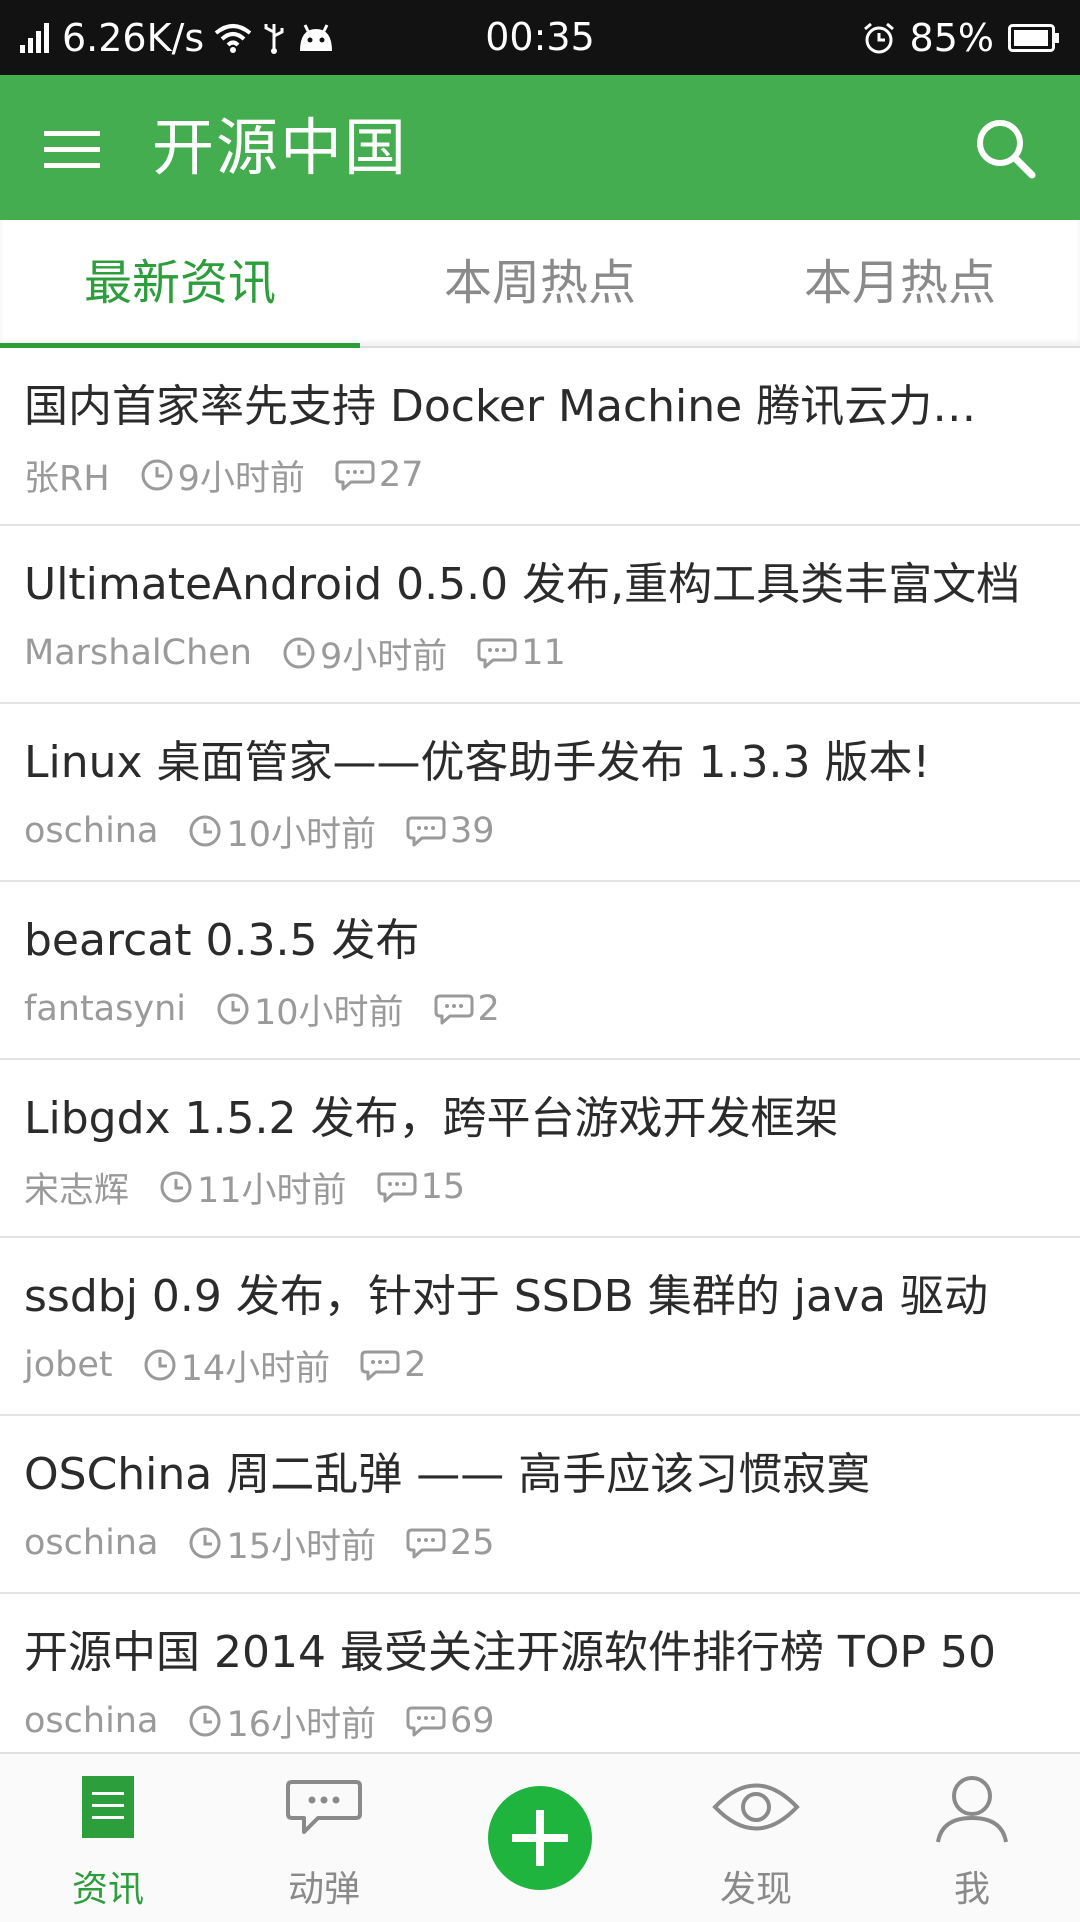 The image size is (1080, 1922). What do you see at coordinates (138, 653) in the screenshot?
I see `news-author: MarshalChen` at bounding box center [138, 653].